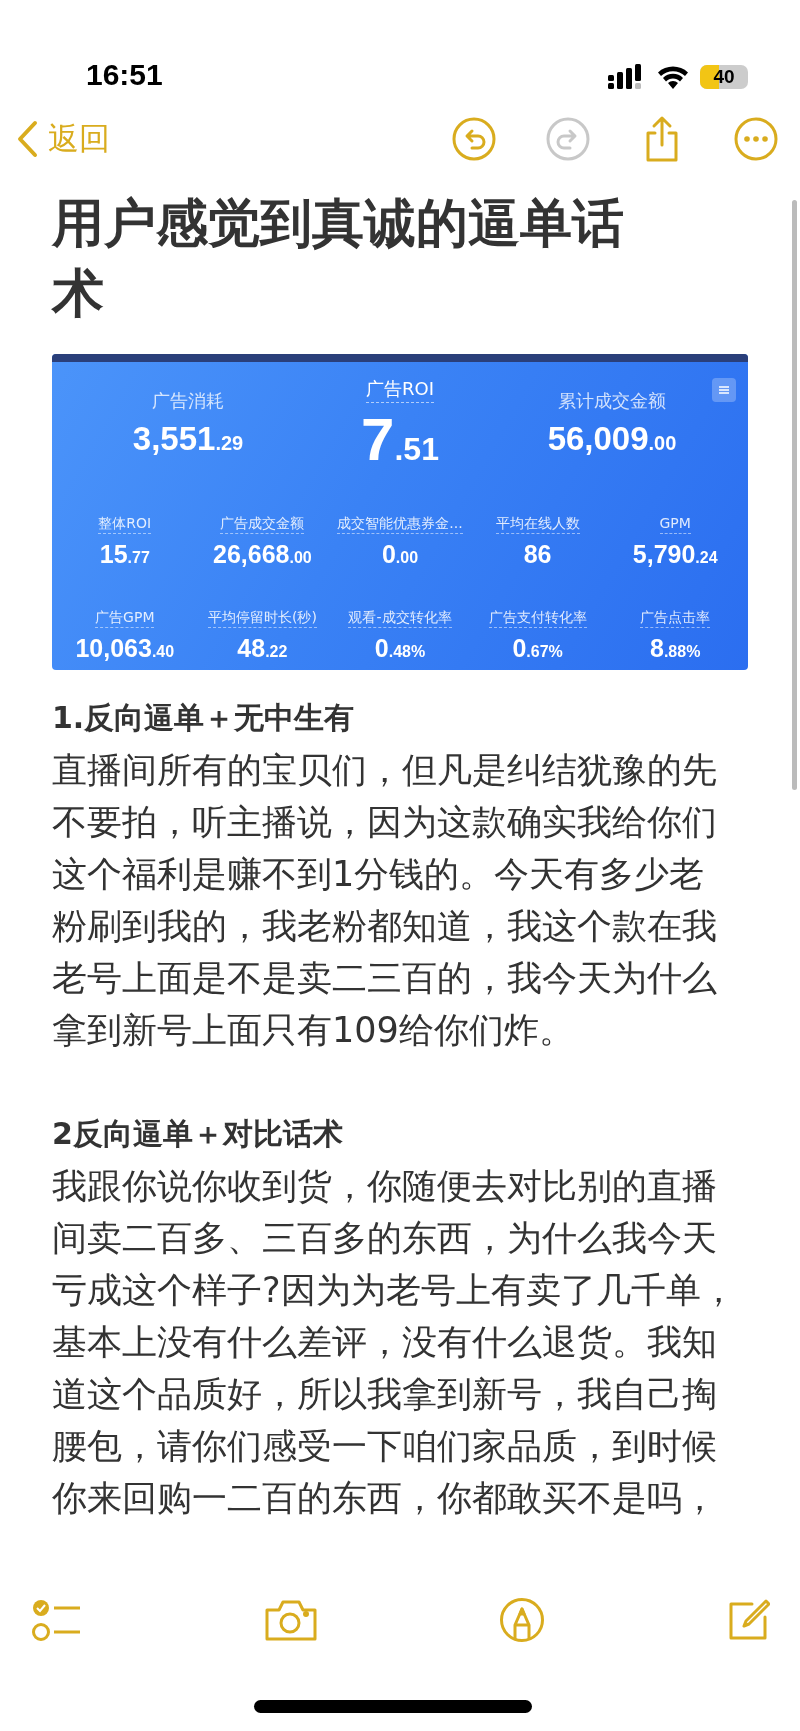 The image size is (800, 1731). I want to click on undo-button, so click(474, 139).